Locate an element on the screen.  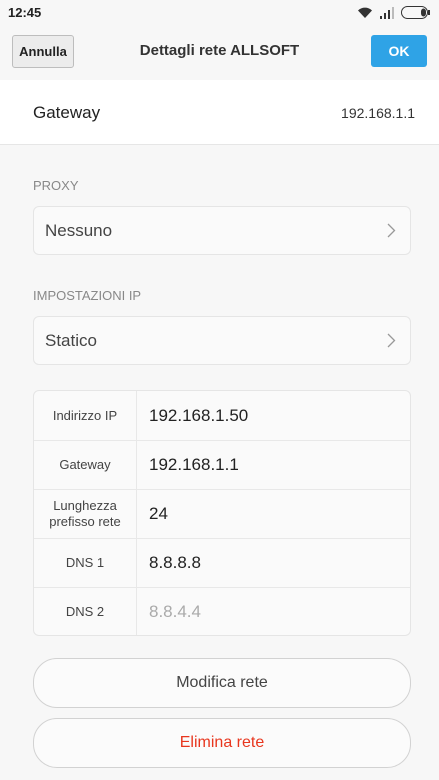
ip-address-row: Indirizzo IP 192.168.1.50 is located at coordinates (222, 416).